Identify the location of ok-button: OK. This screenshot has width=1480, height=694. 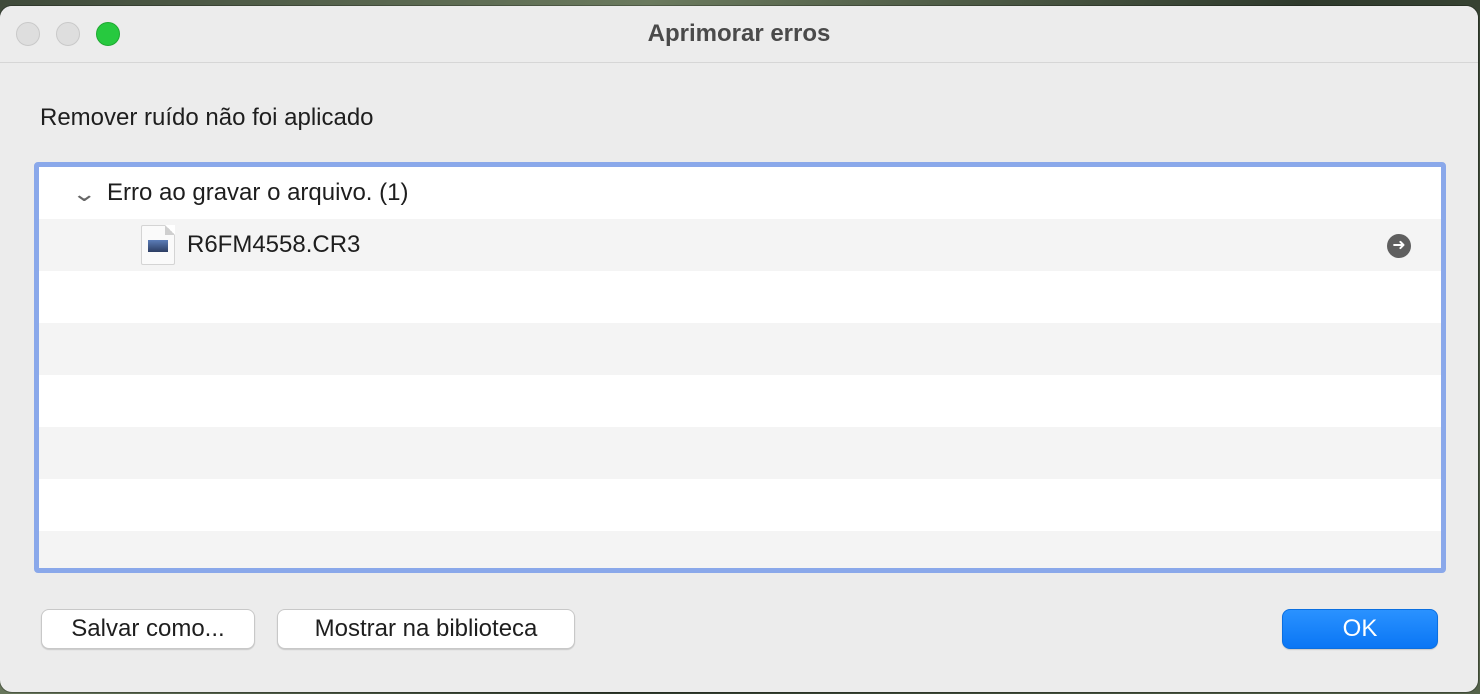
(1360, 629).